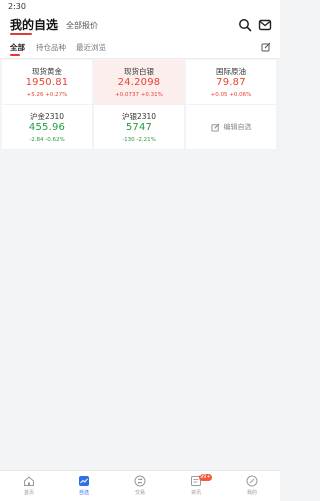  I want to click on nav-label: 我的, so click(251, 493).